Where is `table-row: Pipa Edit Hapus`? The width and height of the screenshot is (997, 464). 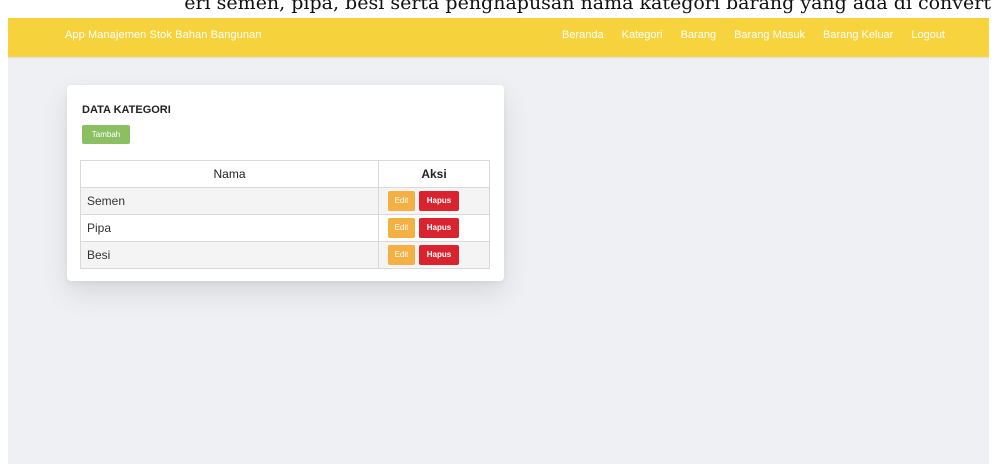 table-row: Pipa Edit Hapus is located at coordinates (285, 228).